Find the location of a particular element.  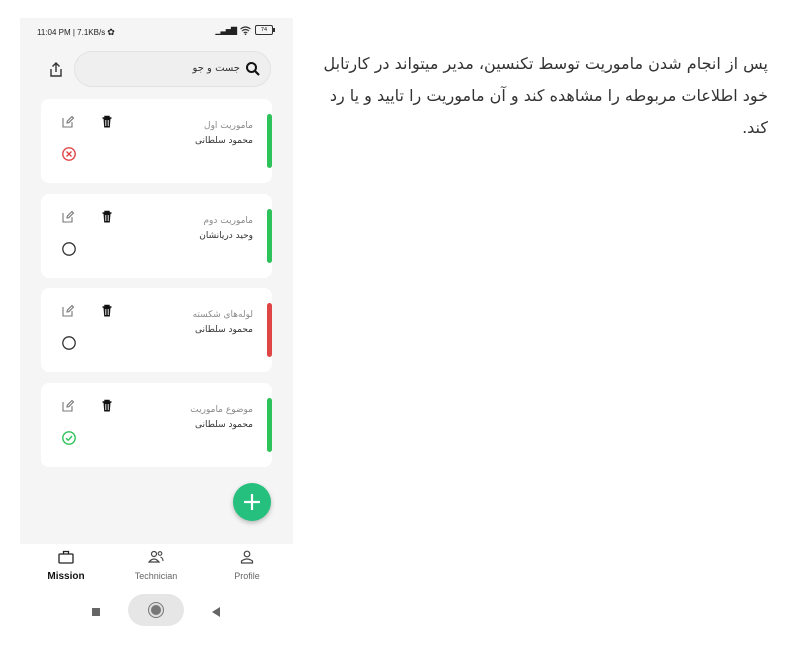

status-icons: ▁▃▅▇ 74 is located at coordinates (245, 30).